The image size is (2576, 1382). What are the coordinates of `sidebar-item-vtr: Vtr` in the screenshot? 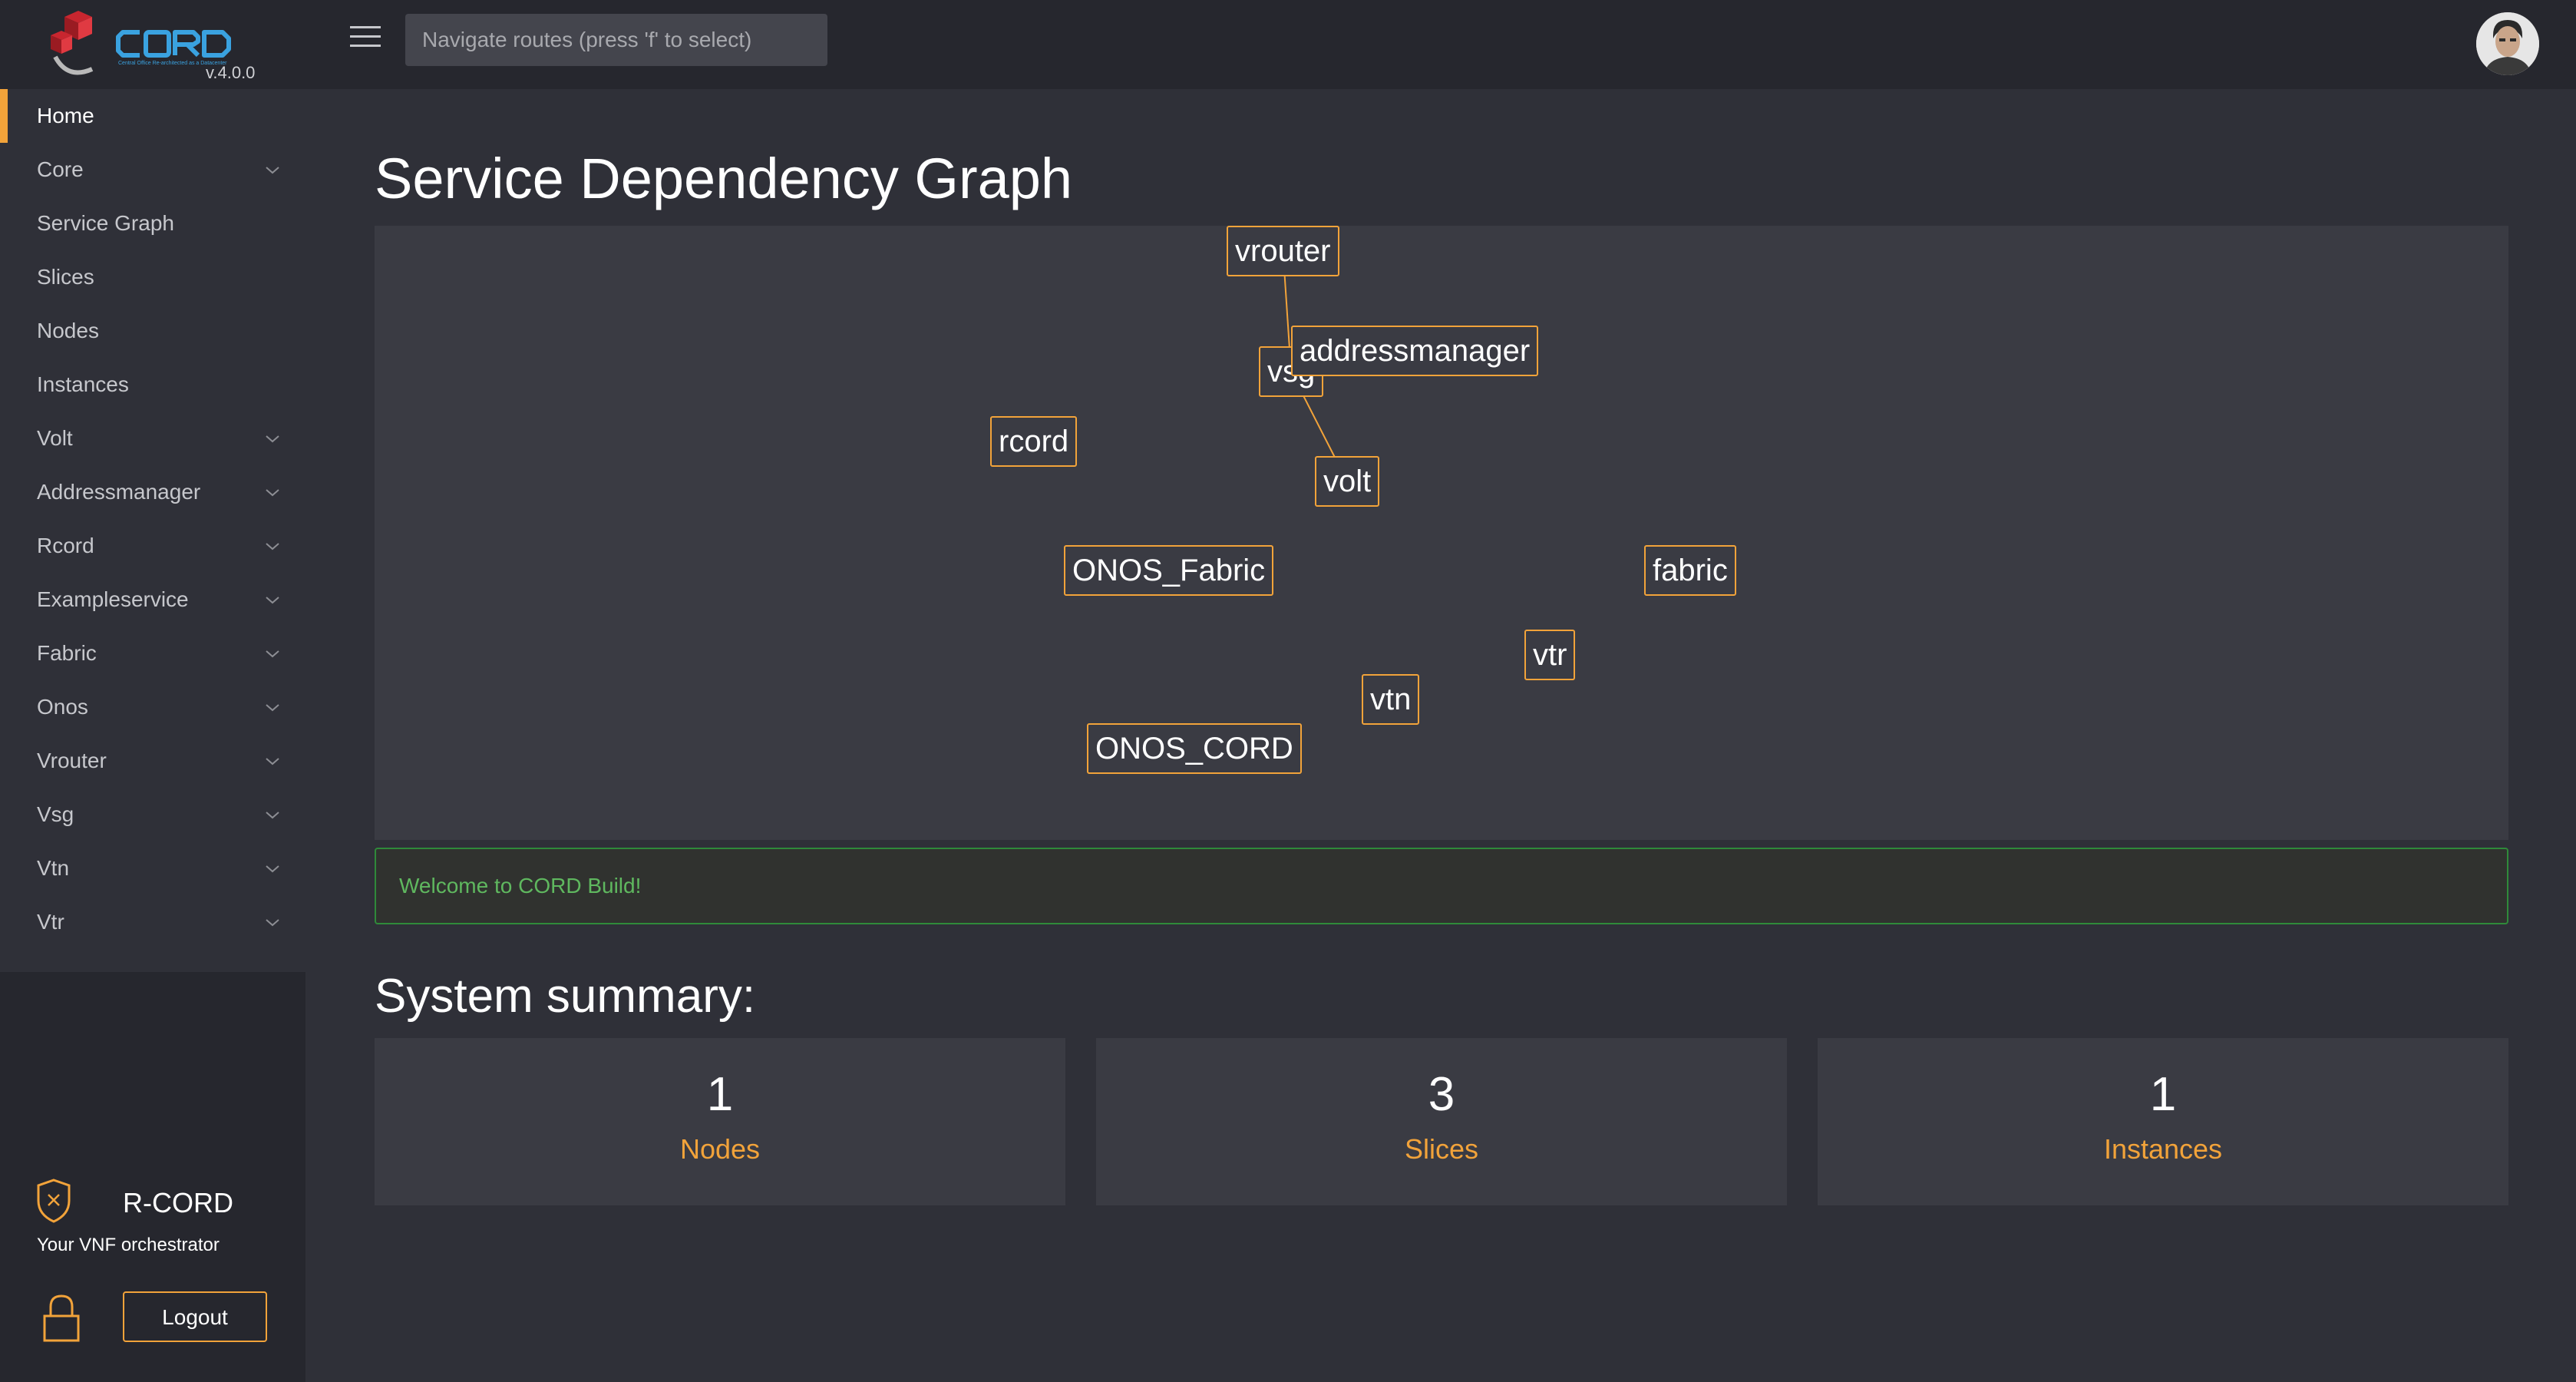 It's located at (152, 922).